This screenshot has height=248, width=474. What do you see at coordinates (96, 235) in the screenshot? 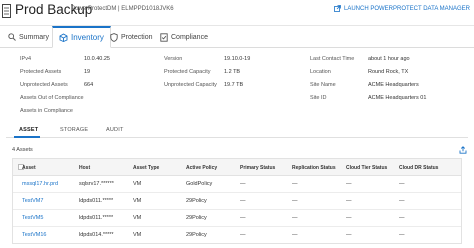
I see `table-cell-host: ldpds014.*****` at bounding box center [96, 235].